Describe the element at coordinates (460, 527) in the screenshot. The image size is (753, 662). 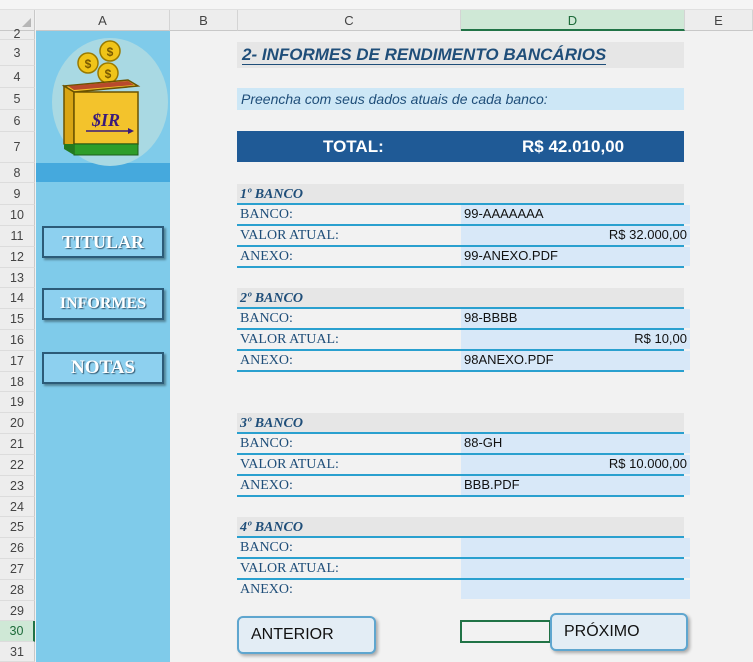
I see `bank-4-heading: 4º BANCO` at that location.